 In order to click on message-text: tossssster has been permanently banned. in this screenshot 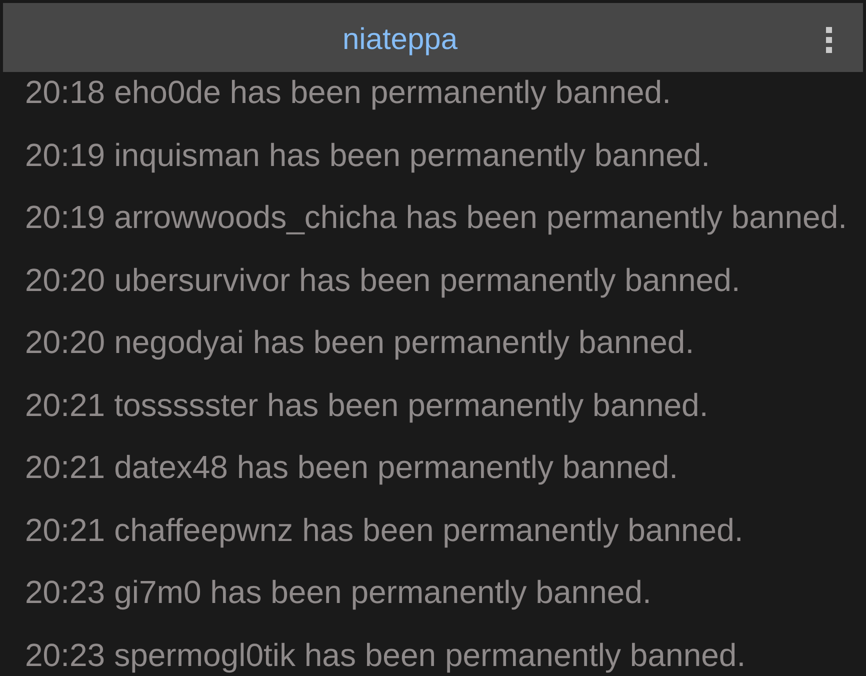, I will do `click(411, 405)`.